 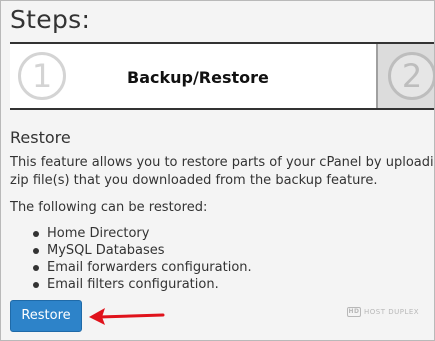 I want to click on step-number-1: 1, so click(x=42, y=76).